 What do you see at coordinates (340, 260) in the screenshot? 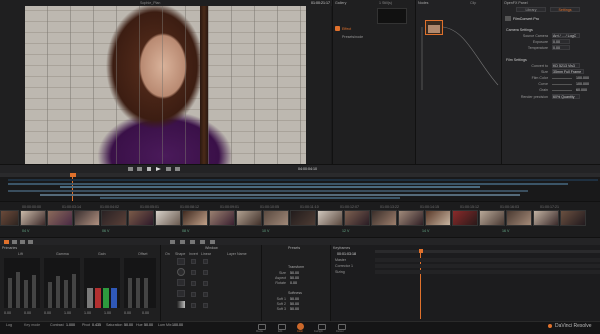
I see `track-master: Master` at bounding box center [340, 260].